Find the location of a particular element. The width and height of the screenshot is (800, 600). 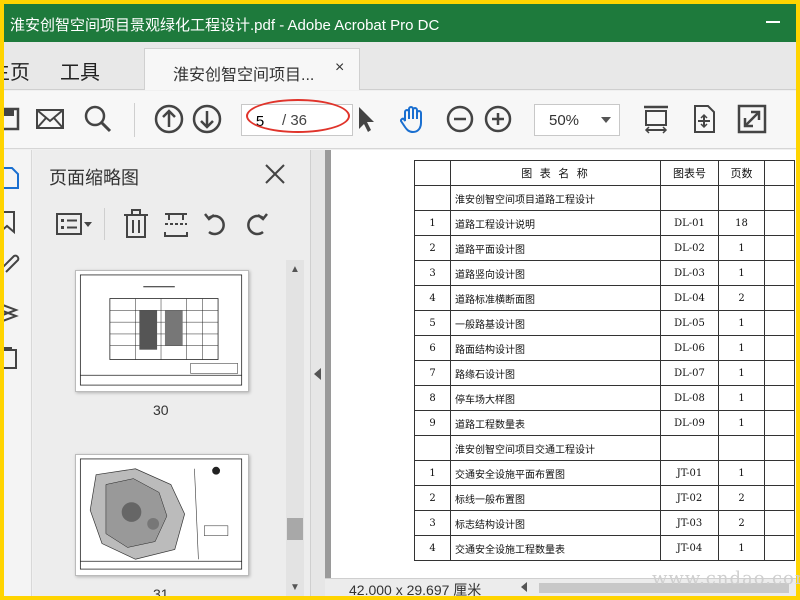

email-icon is located at coordinates (50, 119).